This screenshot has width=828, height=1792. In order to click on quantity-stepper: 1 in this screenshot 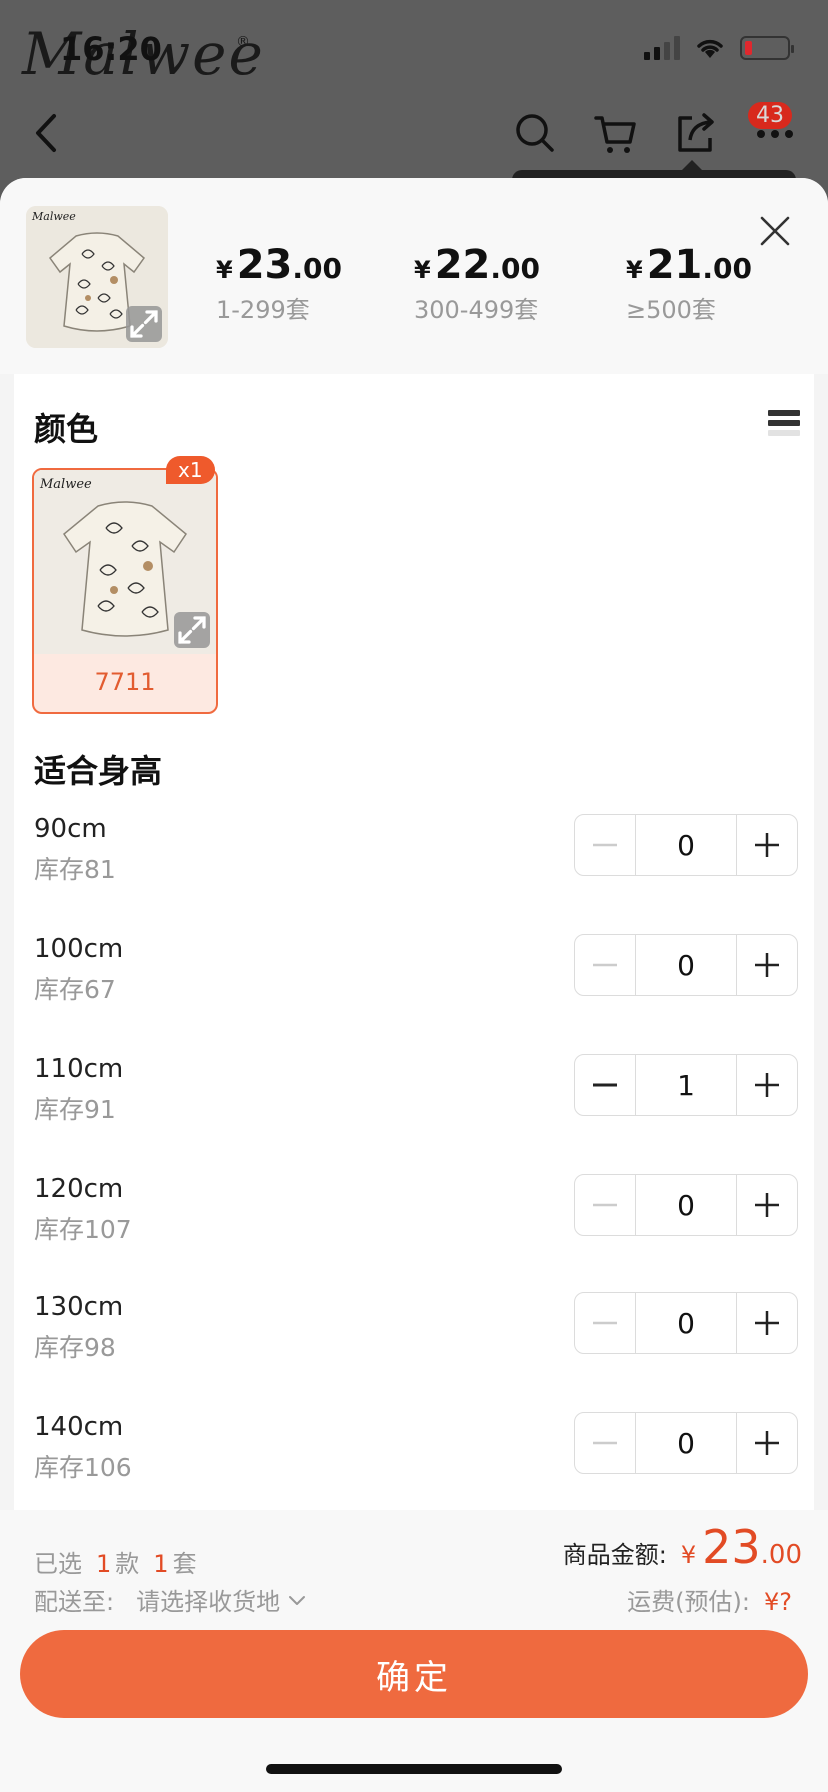, I will do `click(686, 1085)`.